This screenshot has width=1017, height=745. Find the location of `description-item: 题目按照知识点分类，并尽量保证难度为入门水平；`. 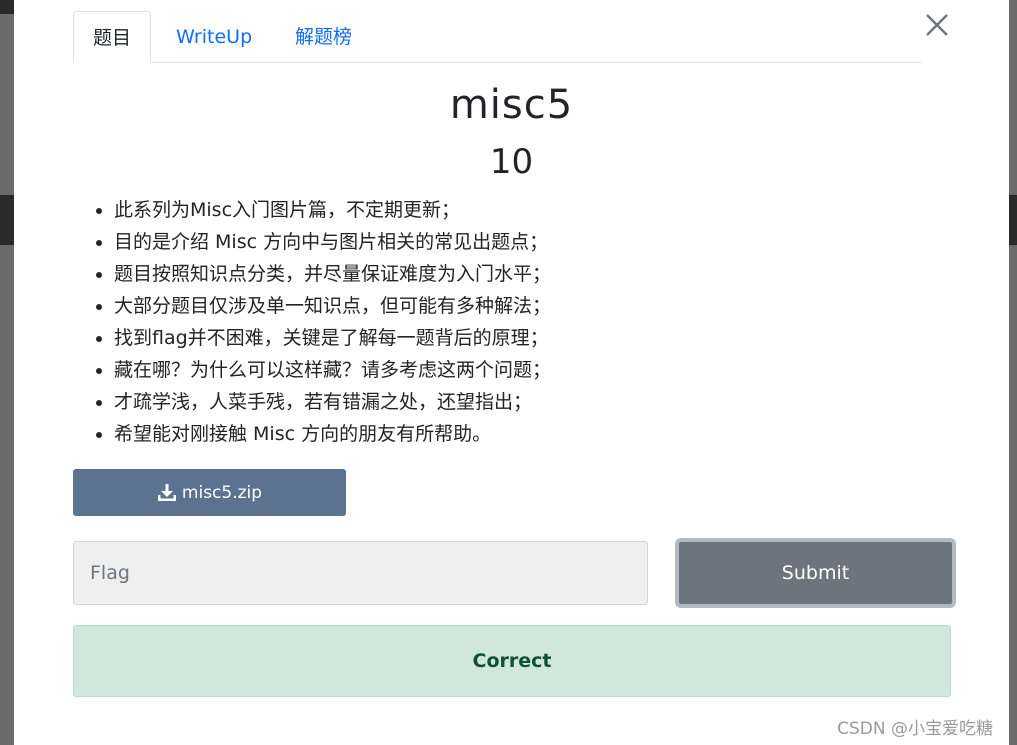

description-item: 题目按照知识点分类，并尽量保证难度为入门水平； is located at coordinates (332, 274).